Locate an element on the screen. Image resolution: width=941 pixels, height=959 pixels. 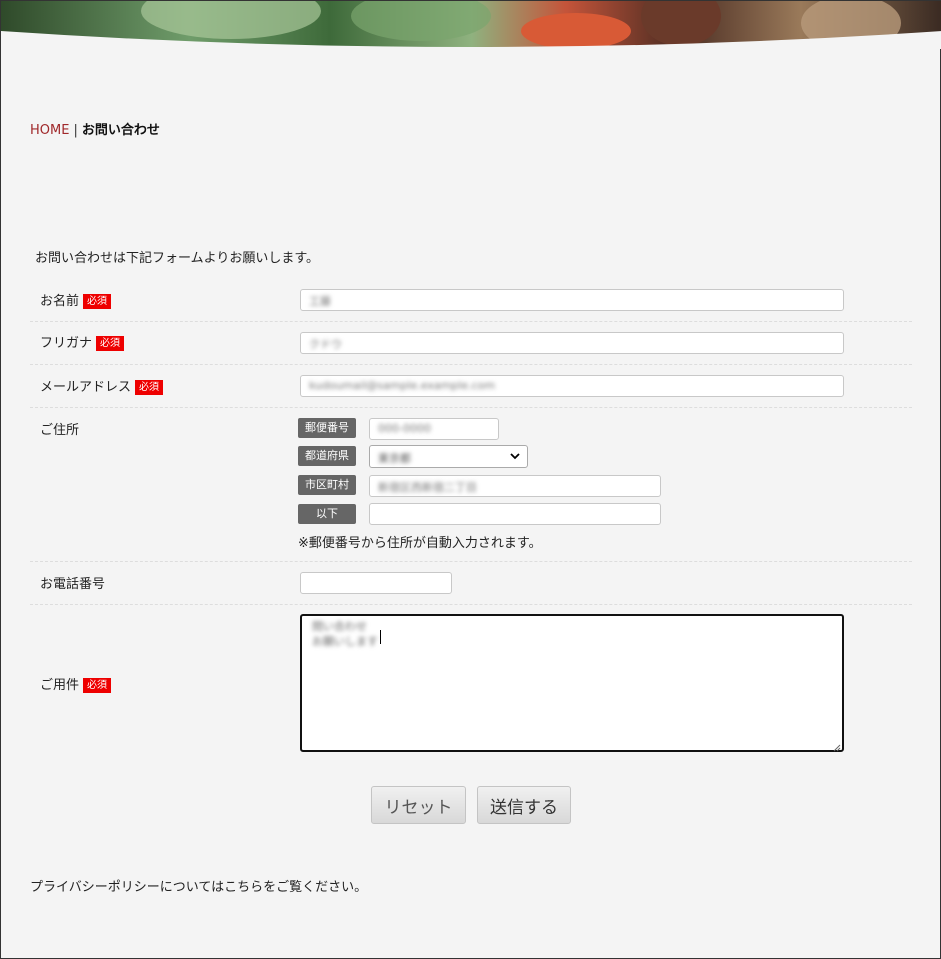
city-input: 新宿区西新宿二丁目 is located at coordinates (515, 486).